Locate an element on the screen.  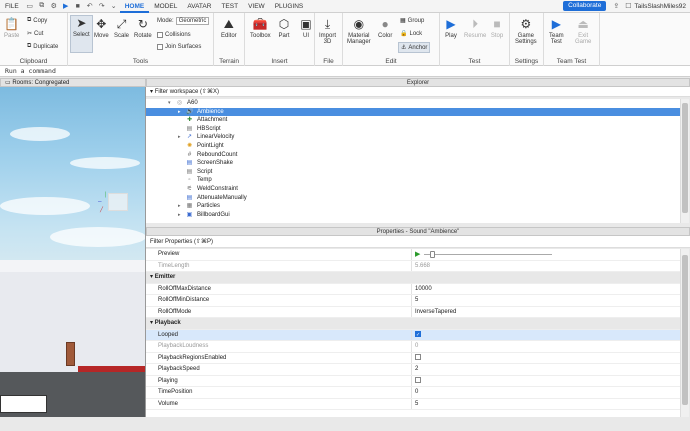
preview-slider-knob is located at coordinates (432, 254).